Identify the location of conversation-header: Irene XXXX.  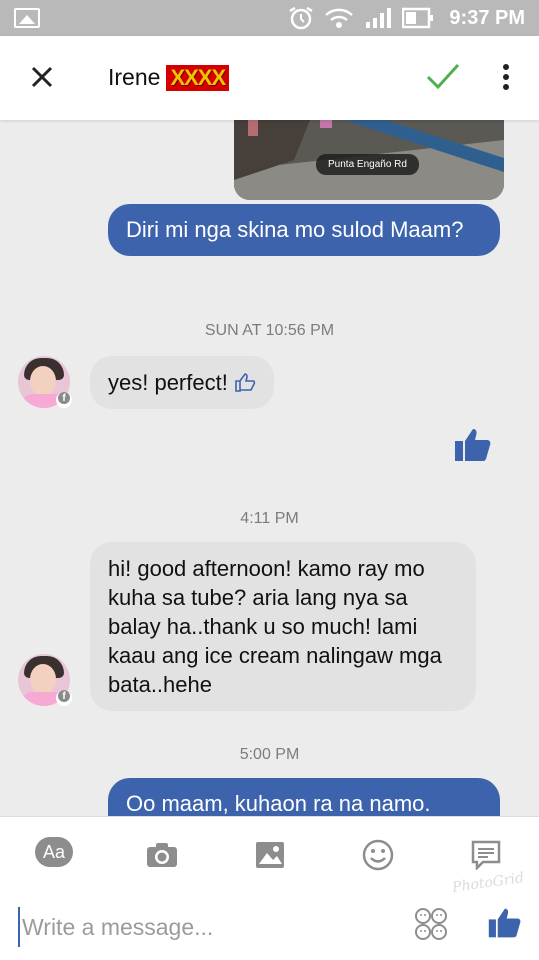
(269, 78).